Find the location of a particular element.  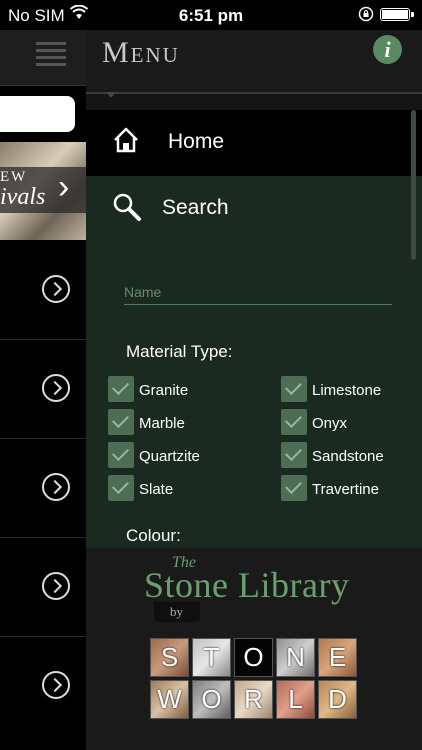

background-topbar is located at coordinates (43, 58).